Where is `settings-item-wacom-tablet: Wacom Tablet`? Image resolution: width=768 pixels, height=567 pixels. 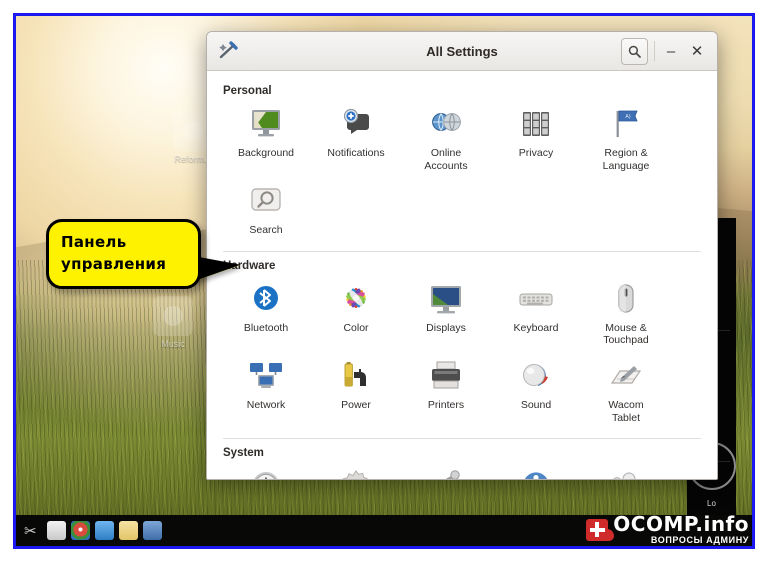
settings-item-wacom-tablet: Wacom Tablet is located at coordinates (626, 393).